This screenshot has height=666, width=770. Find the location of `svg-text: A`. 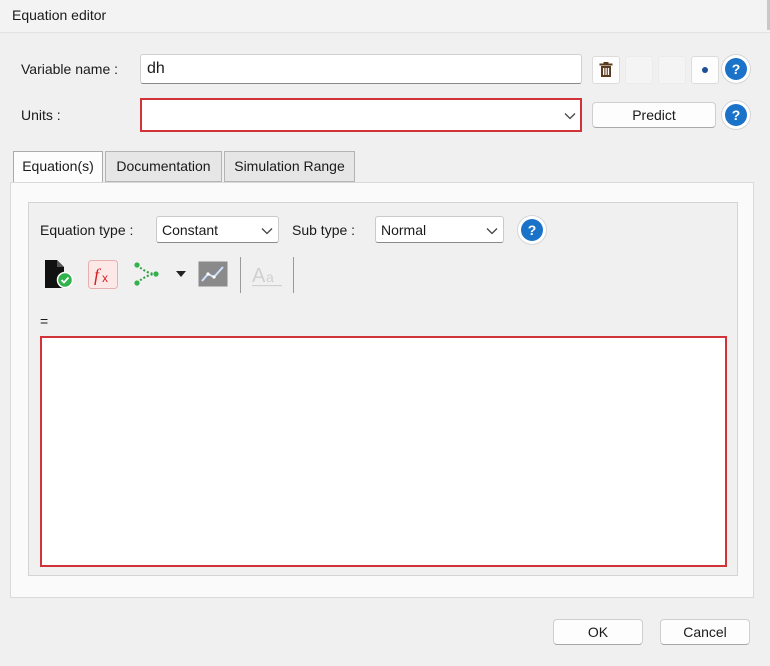

svg-text: A is located at coordinates (259, 276).